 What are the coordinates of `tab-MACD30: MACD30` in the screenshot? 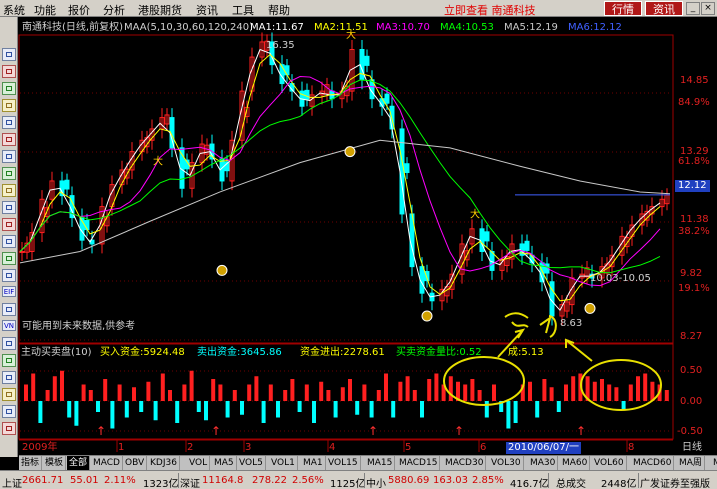 It's located at (465, 463).